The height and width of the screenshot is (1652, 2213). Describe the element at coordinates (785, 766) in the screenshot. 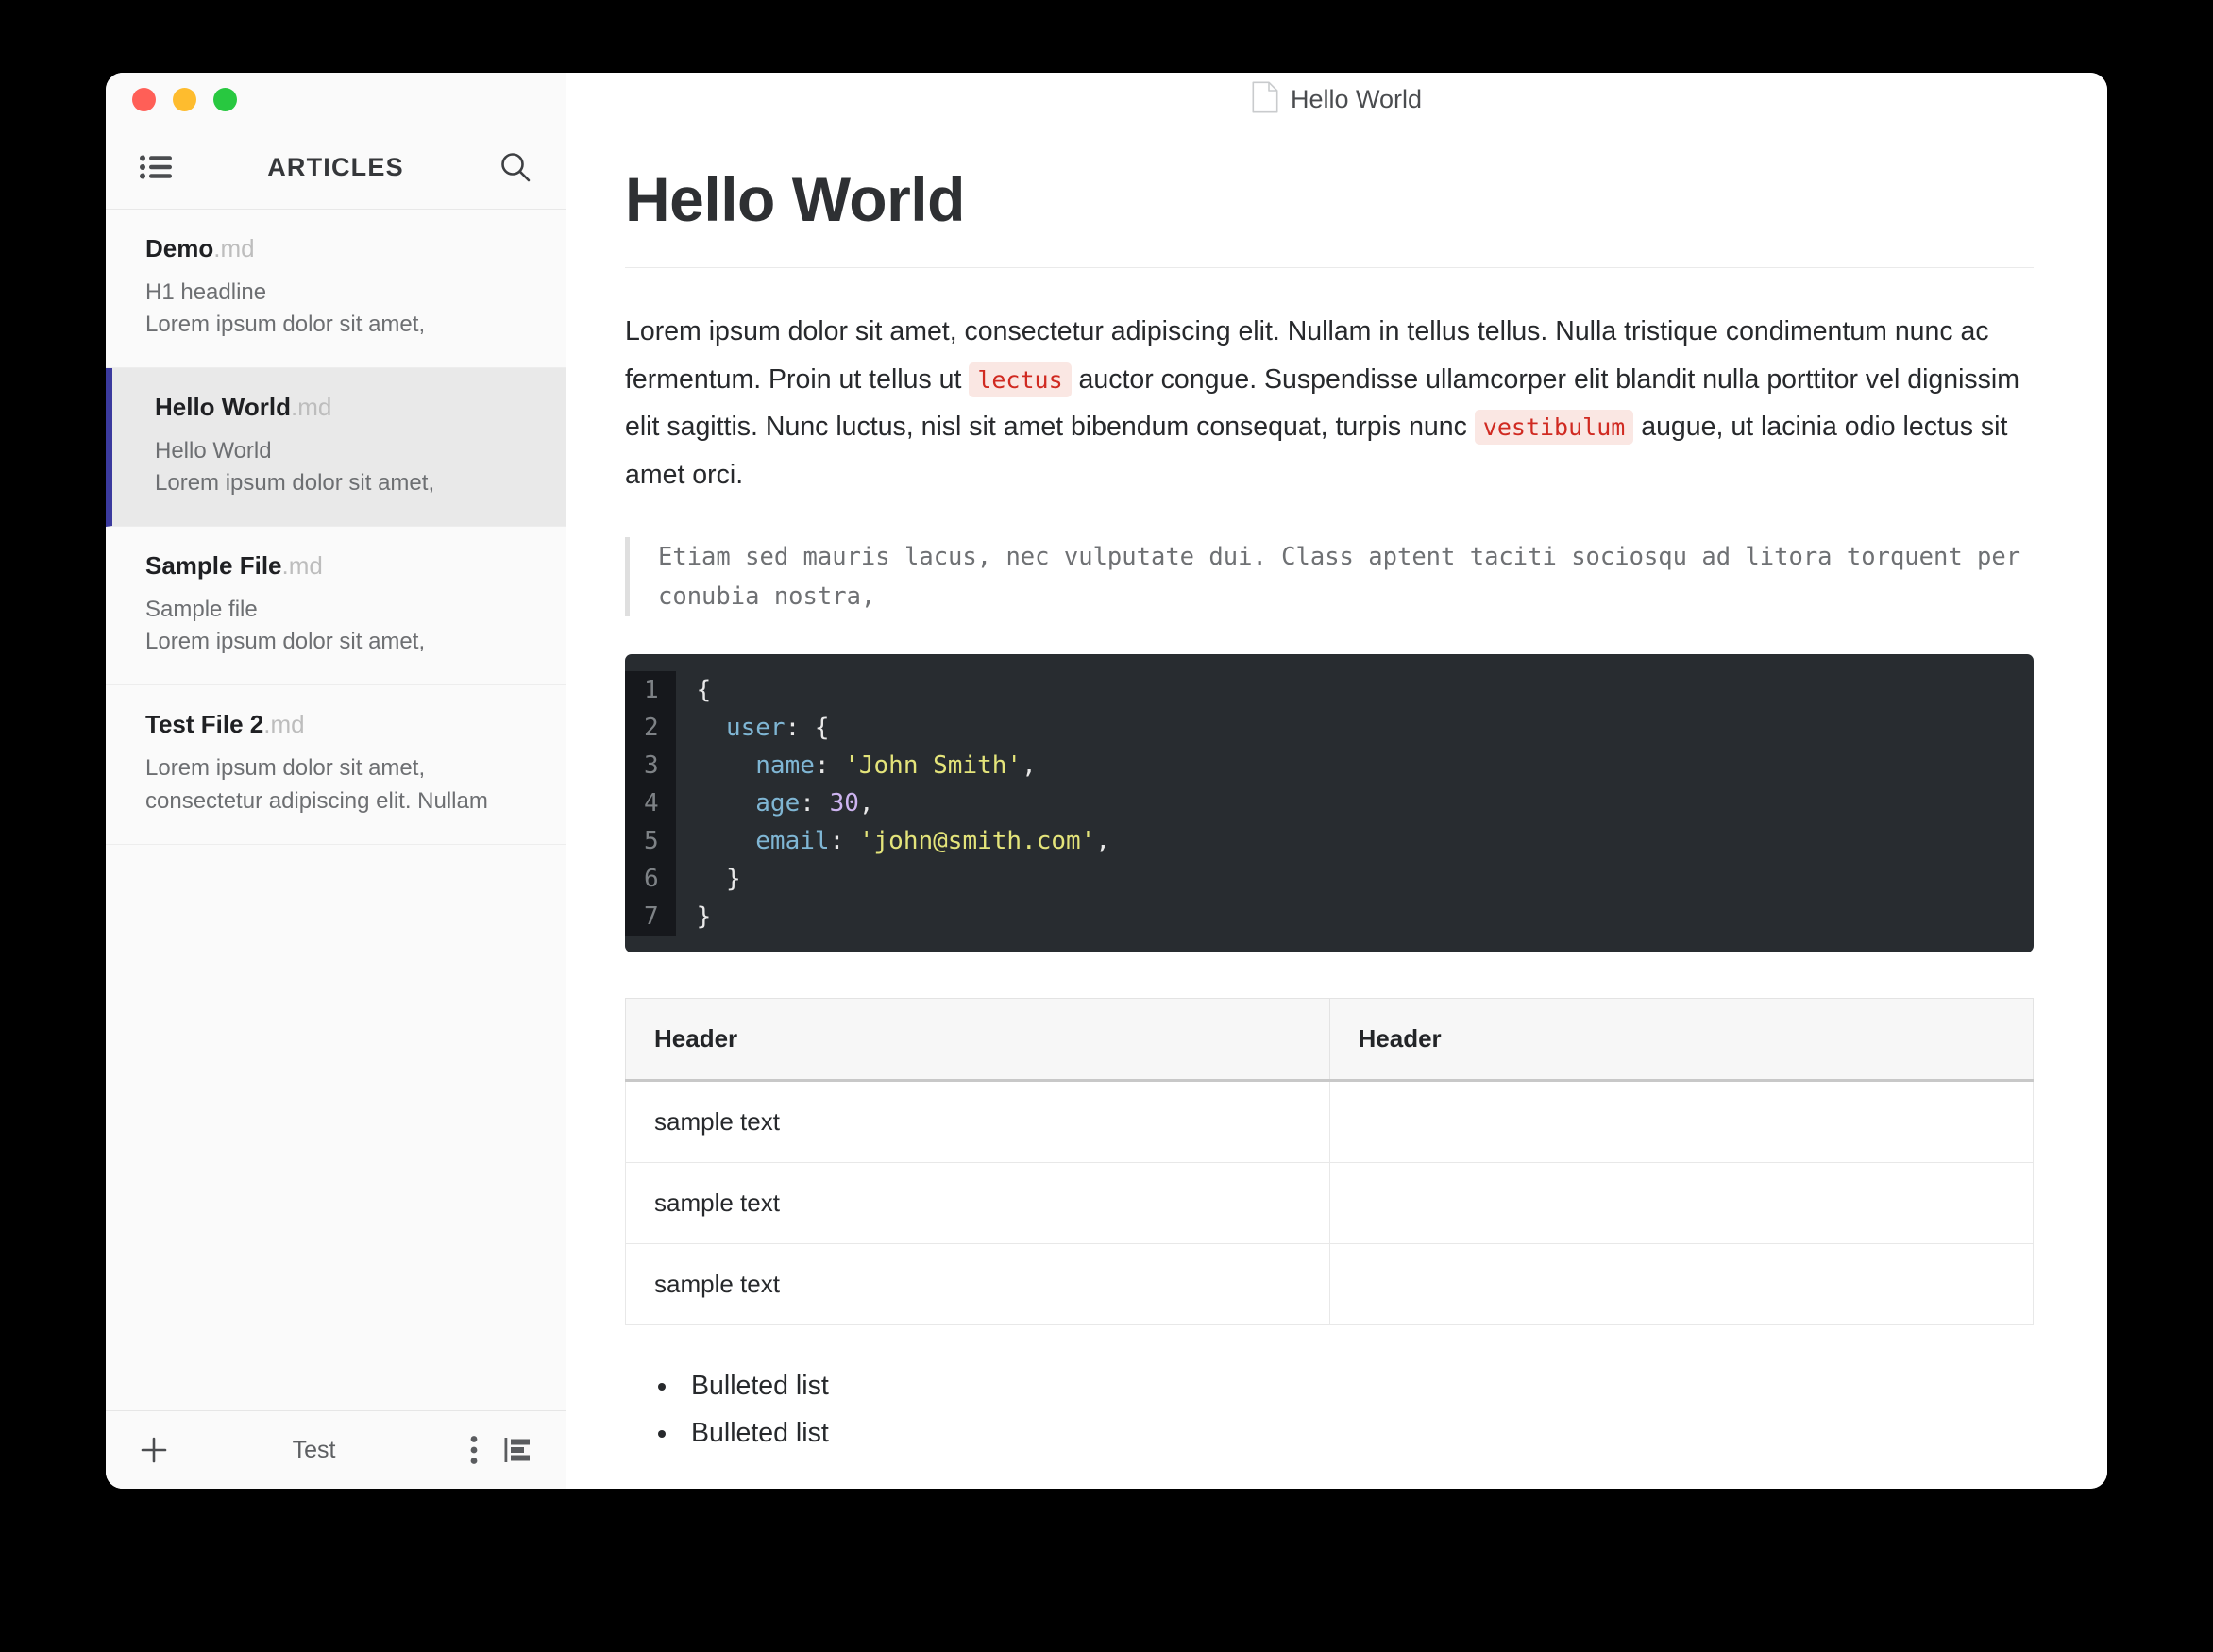

I see `code-token: name` at that location.